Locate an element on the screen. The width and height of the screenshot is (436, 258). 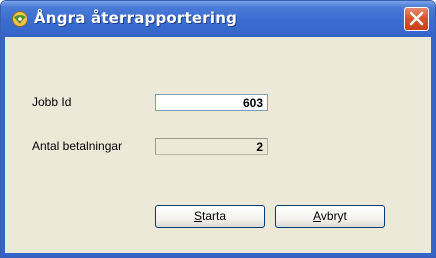
payments-label: Antal betalningar is located at coordinates (77, 146).